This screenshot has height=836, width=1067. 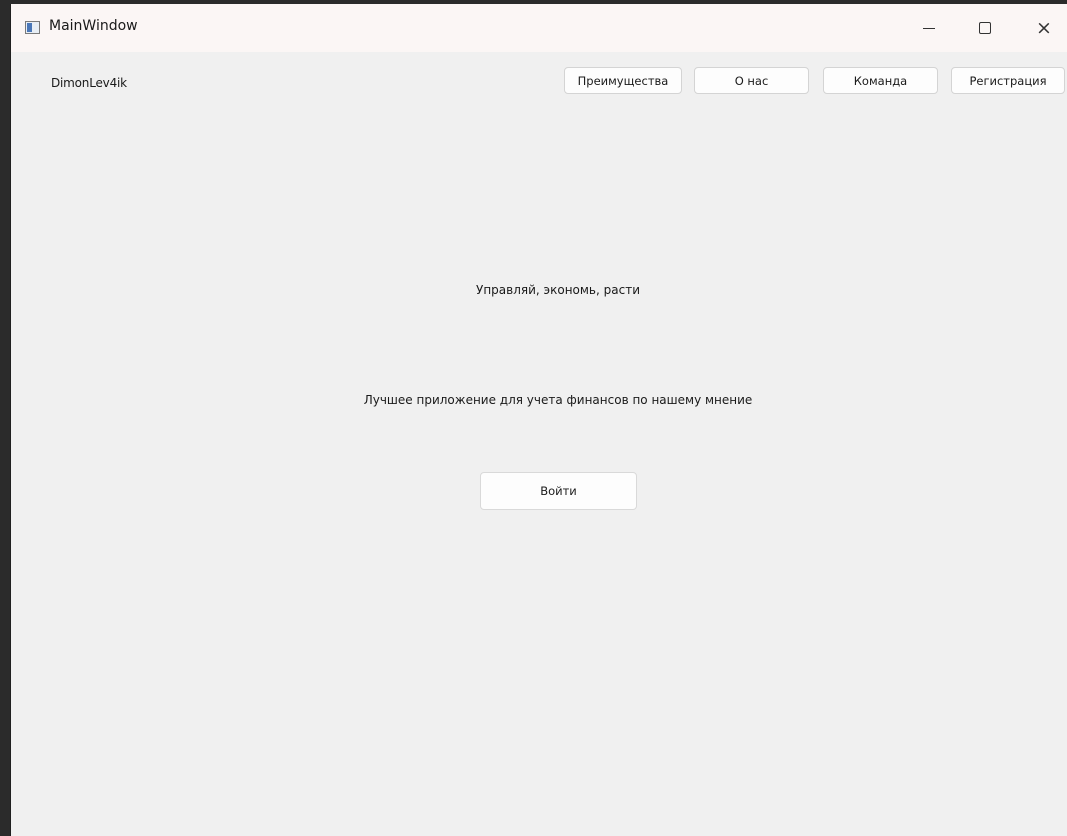 What do you see at coordinates (751, 80) in the screenshot?
I see `about-button: О нас` at bounding box center [751, 80].